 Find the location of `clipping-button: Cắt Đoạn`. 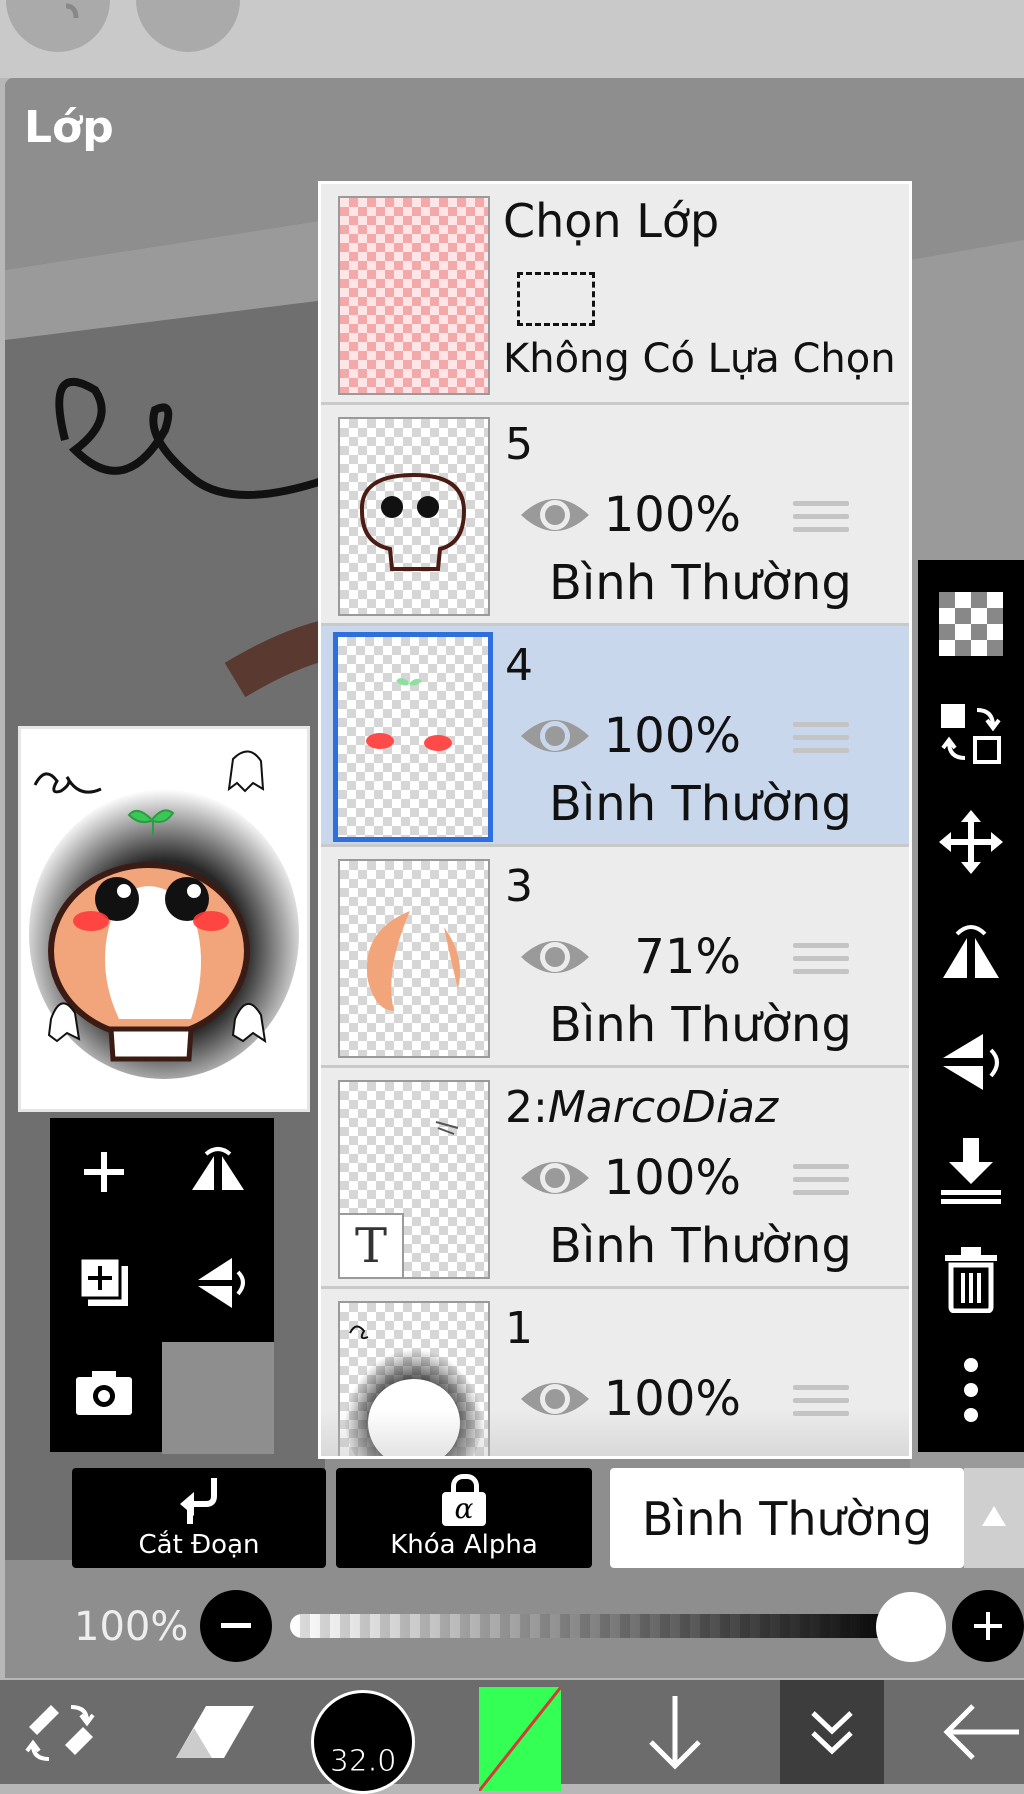

clipping-button: Cắt Đoạn is located at coordinates (199, 1518).